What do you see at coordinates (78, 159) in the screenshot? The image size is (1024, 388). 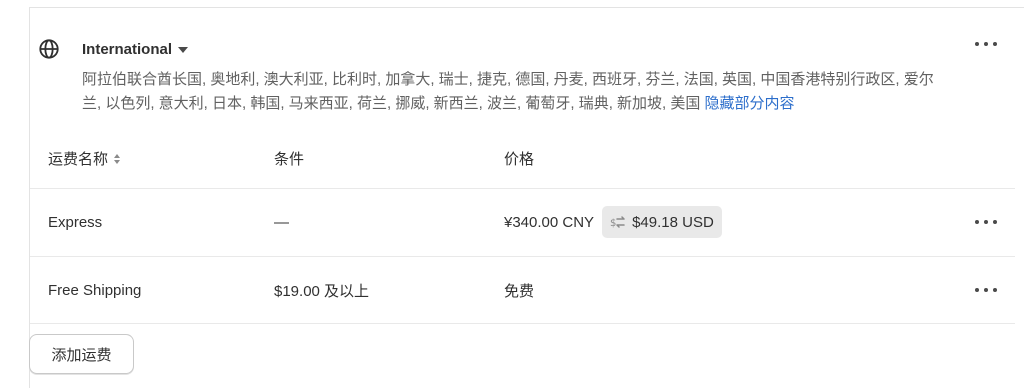 I see `rate-name-header-label: 运费名称` at bounding box center [78, 159].